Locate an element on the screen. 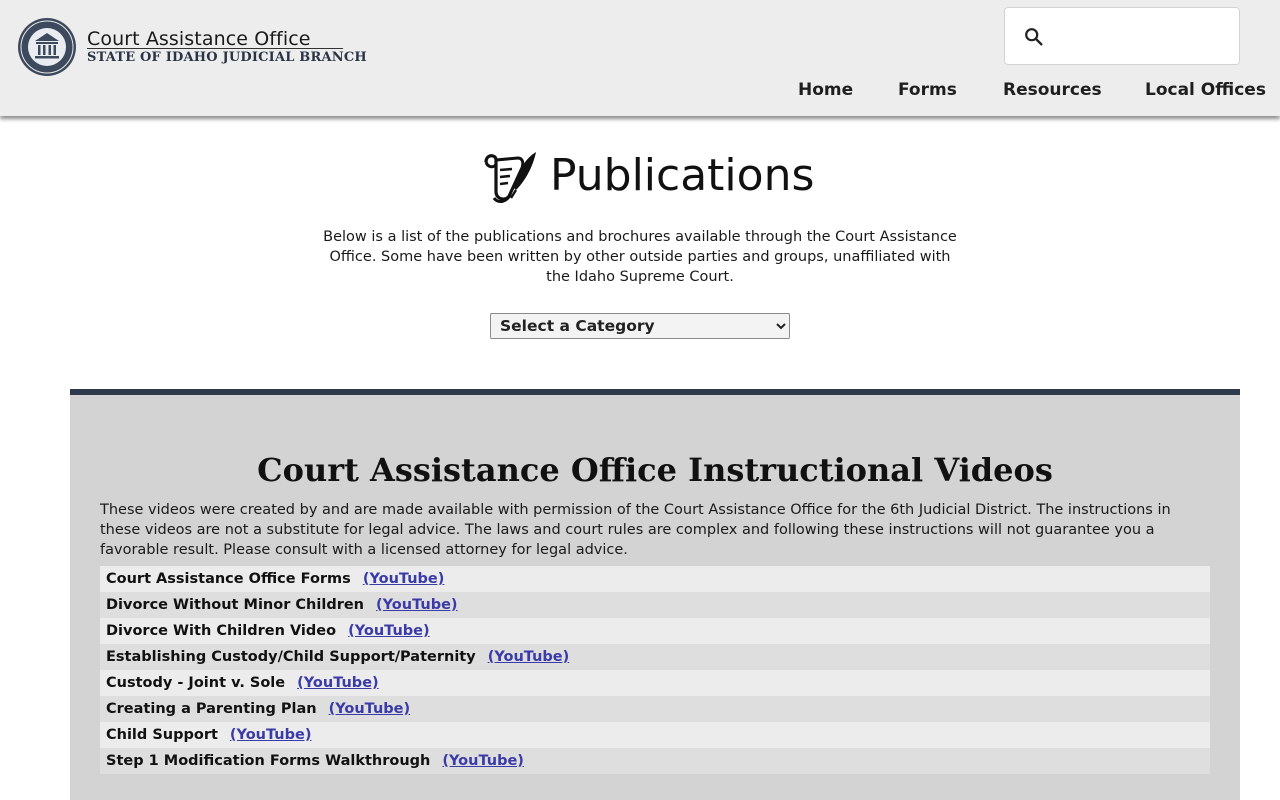 The width and height of the screenshot is (1280, 800). category-select: Select a Category is located at coordinates (640, 326).